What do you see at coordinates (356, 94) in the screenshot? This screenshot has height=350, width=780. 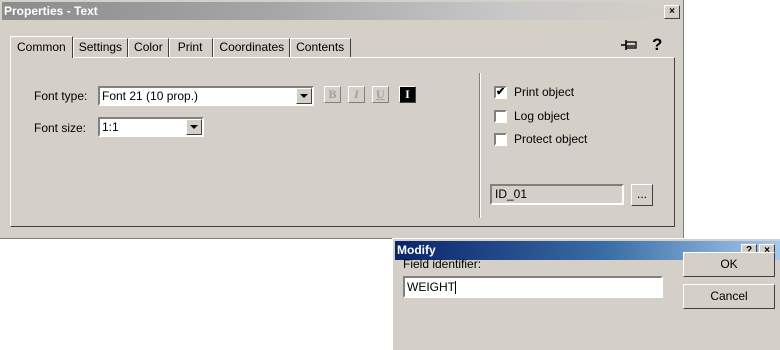 I see `italic-button: I` at bounding box center [356, 94].